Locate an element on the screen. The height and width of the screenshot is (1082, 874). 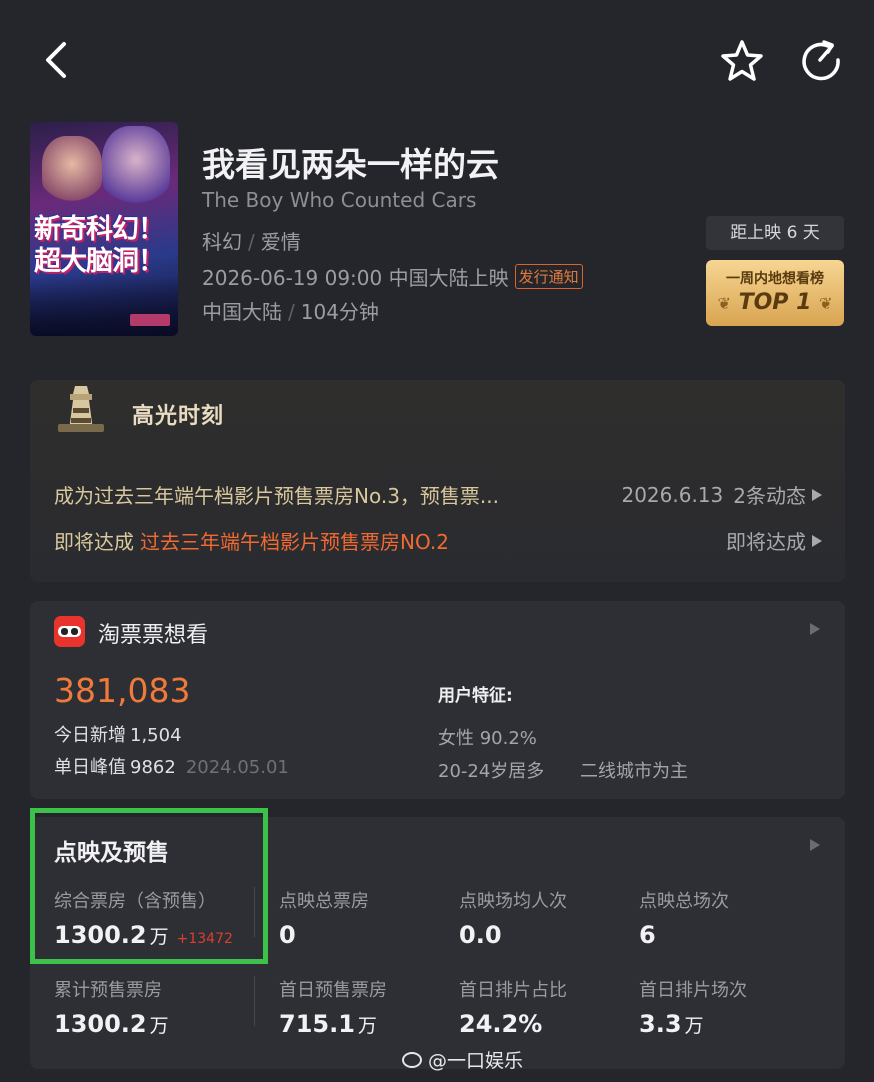
daily-peak-stat: 单日峰值 9862 2024.05.01 is located at coordinates (171, 766).